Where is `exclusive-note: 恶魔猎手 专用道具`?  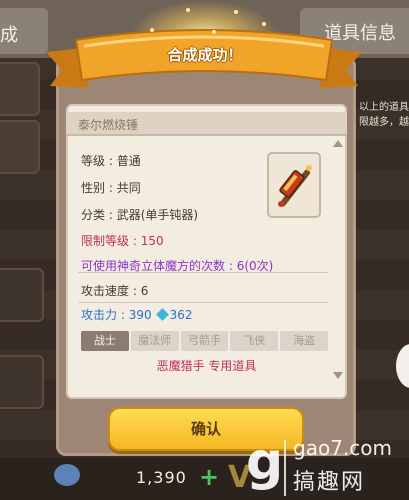 exclusive-note: 恶魔猎手 专用道具 is located at coordinates (206, 366).